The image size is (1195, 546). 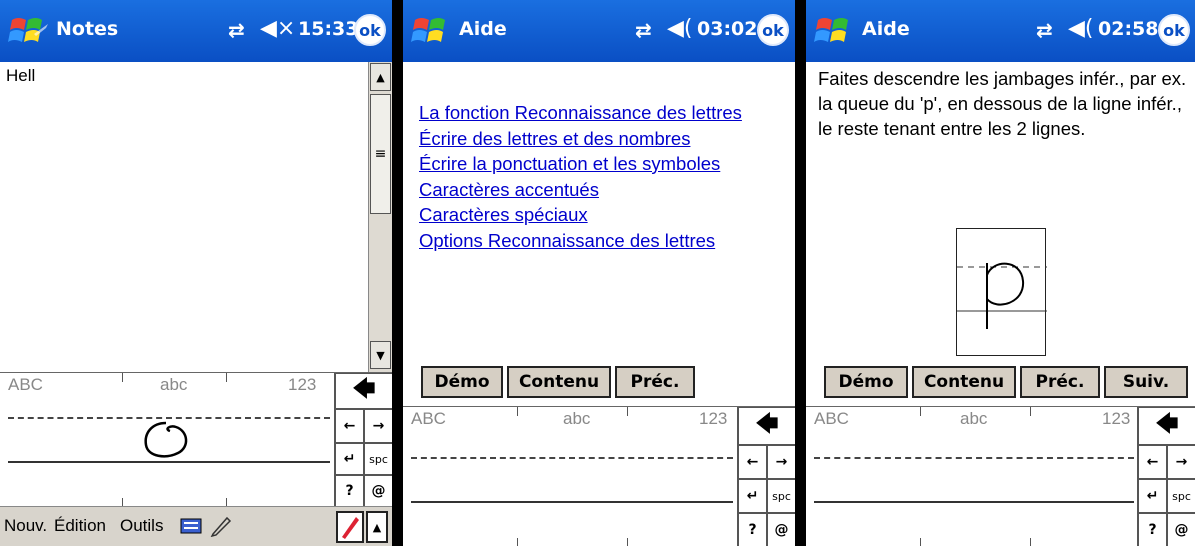 What do you see at coordinates (141, 526) in the screenshot?
I see `menu-tools: Outils` at bounding box center [141, 526].